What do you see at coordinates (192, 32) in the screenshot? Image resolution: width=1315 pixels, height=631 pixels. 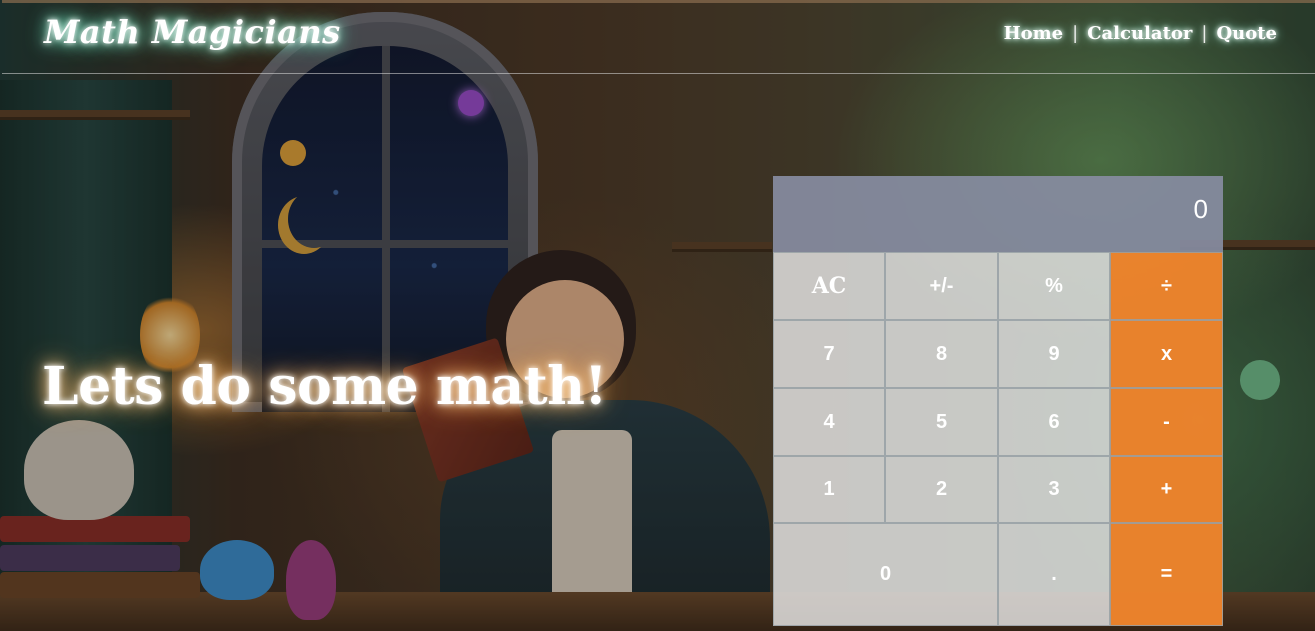 I see `brand-logo: Math Magicians` at bounding box center [192, 32].